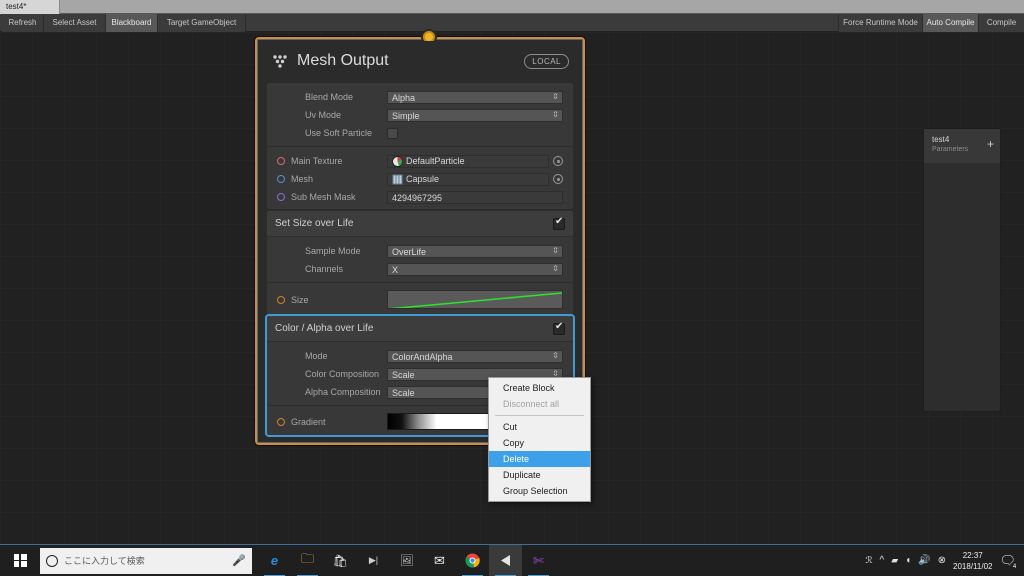  What do you see at coordinates (316, 356) in the screenshot?
I see `mode-label: Mode` at bounding box center [316, 356].